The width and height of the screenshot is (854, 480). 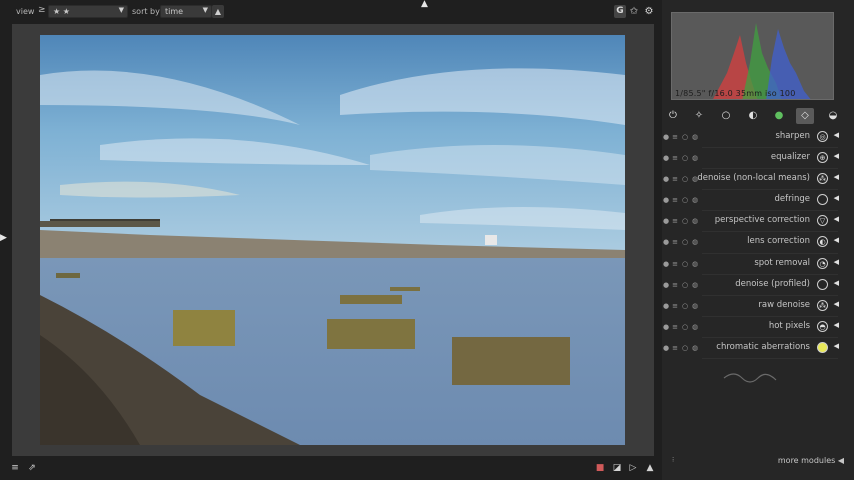 What do you see at coordinates (32, 468) in the screenshot?
I see `filmstrip-icon: ⇗` at bounding box center [32, 468].